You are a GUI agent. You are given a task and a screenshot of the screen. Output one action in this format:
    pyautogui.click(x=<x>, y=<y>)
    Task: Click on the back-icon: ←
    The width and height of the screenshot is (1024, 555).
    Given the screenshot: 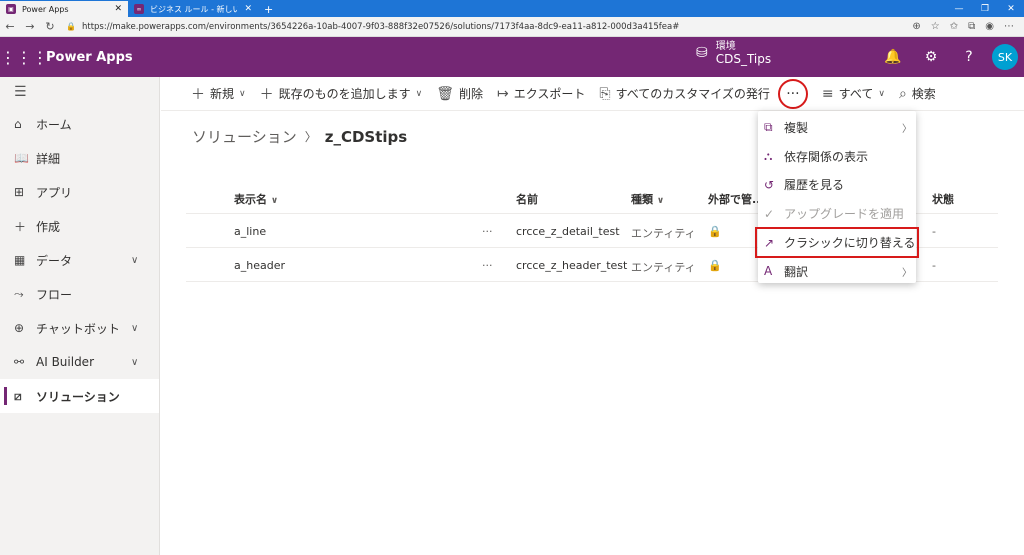 What is the action you would take?
    pyautogui.click(x=10, y=26)
    